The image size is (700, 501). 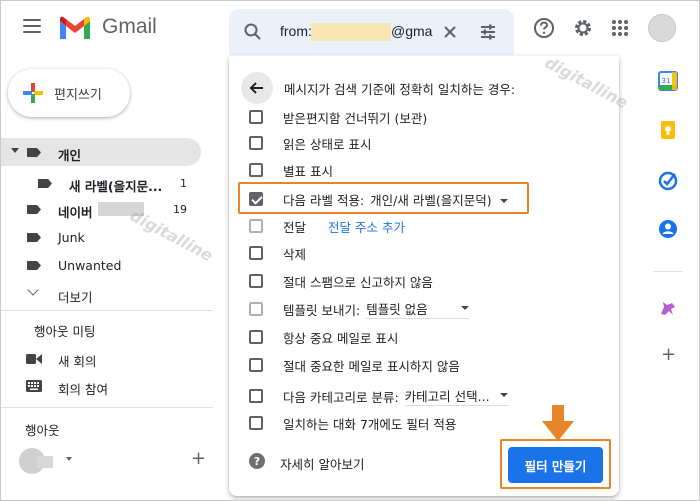 I want to click on get-addons-plus-icon: +, so click(x=668, y=354).